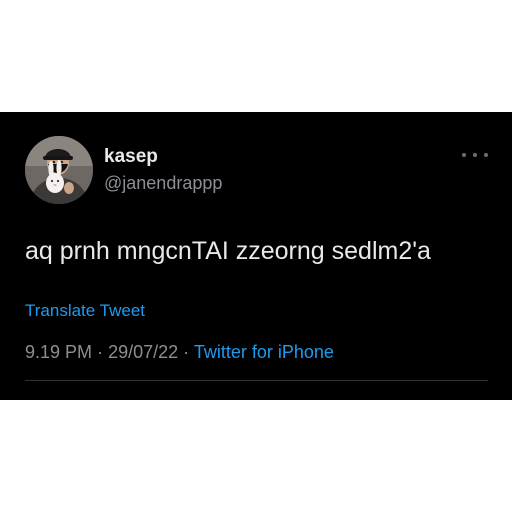 The height and width of the screenshot is (512, 512). Describe the element at coordinates (143, 352) in the screenshot. I see `tweet-date: 29/07/22` at that location.